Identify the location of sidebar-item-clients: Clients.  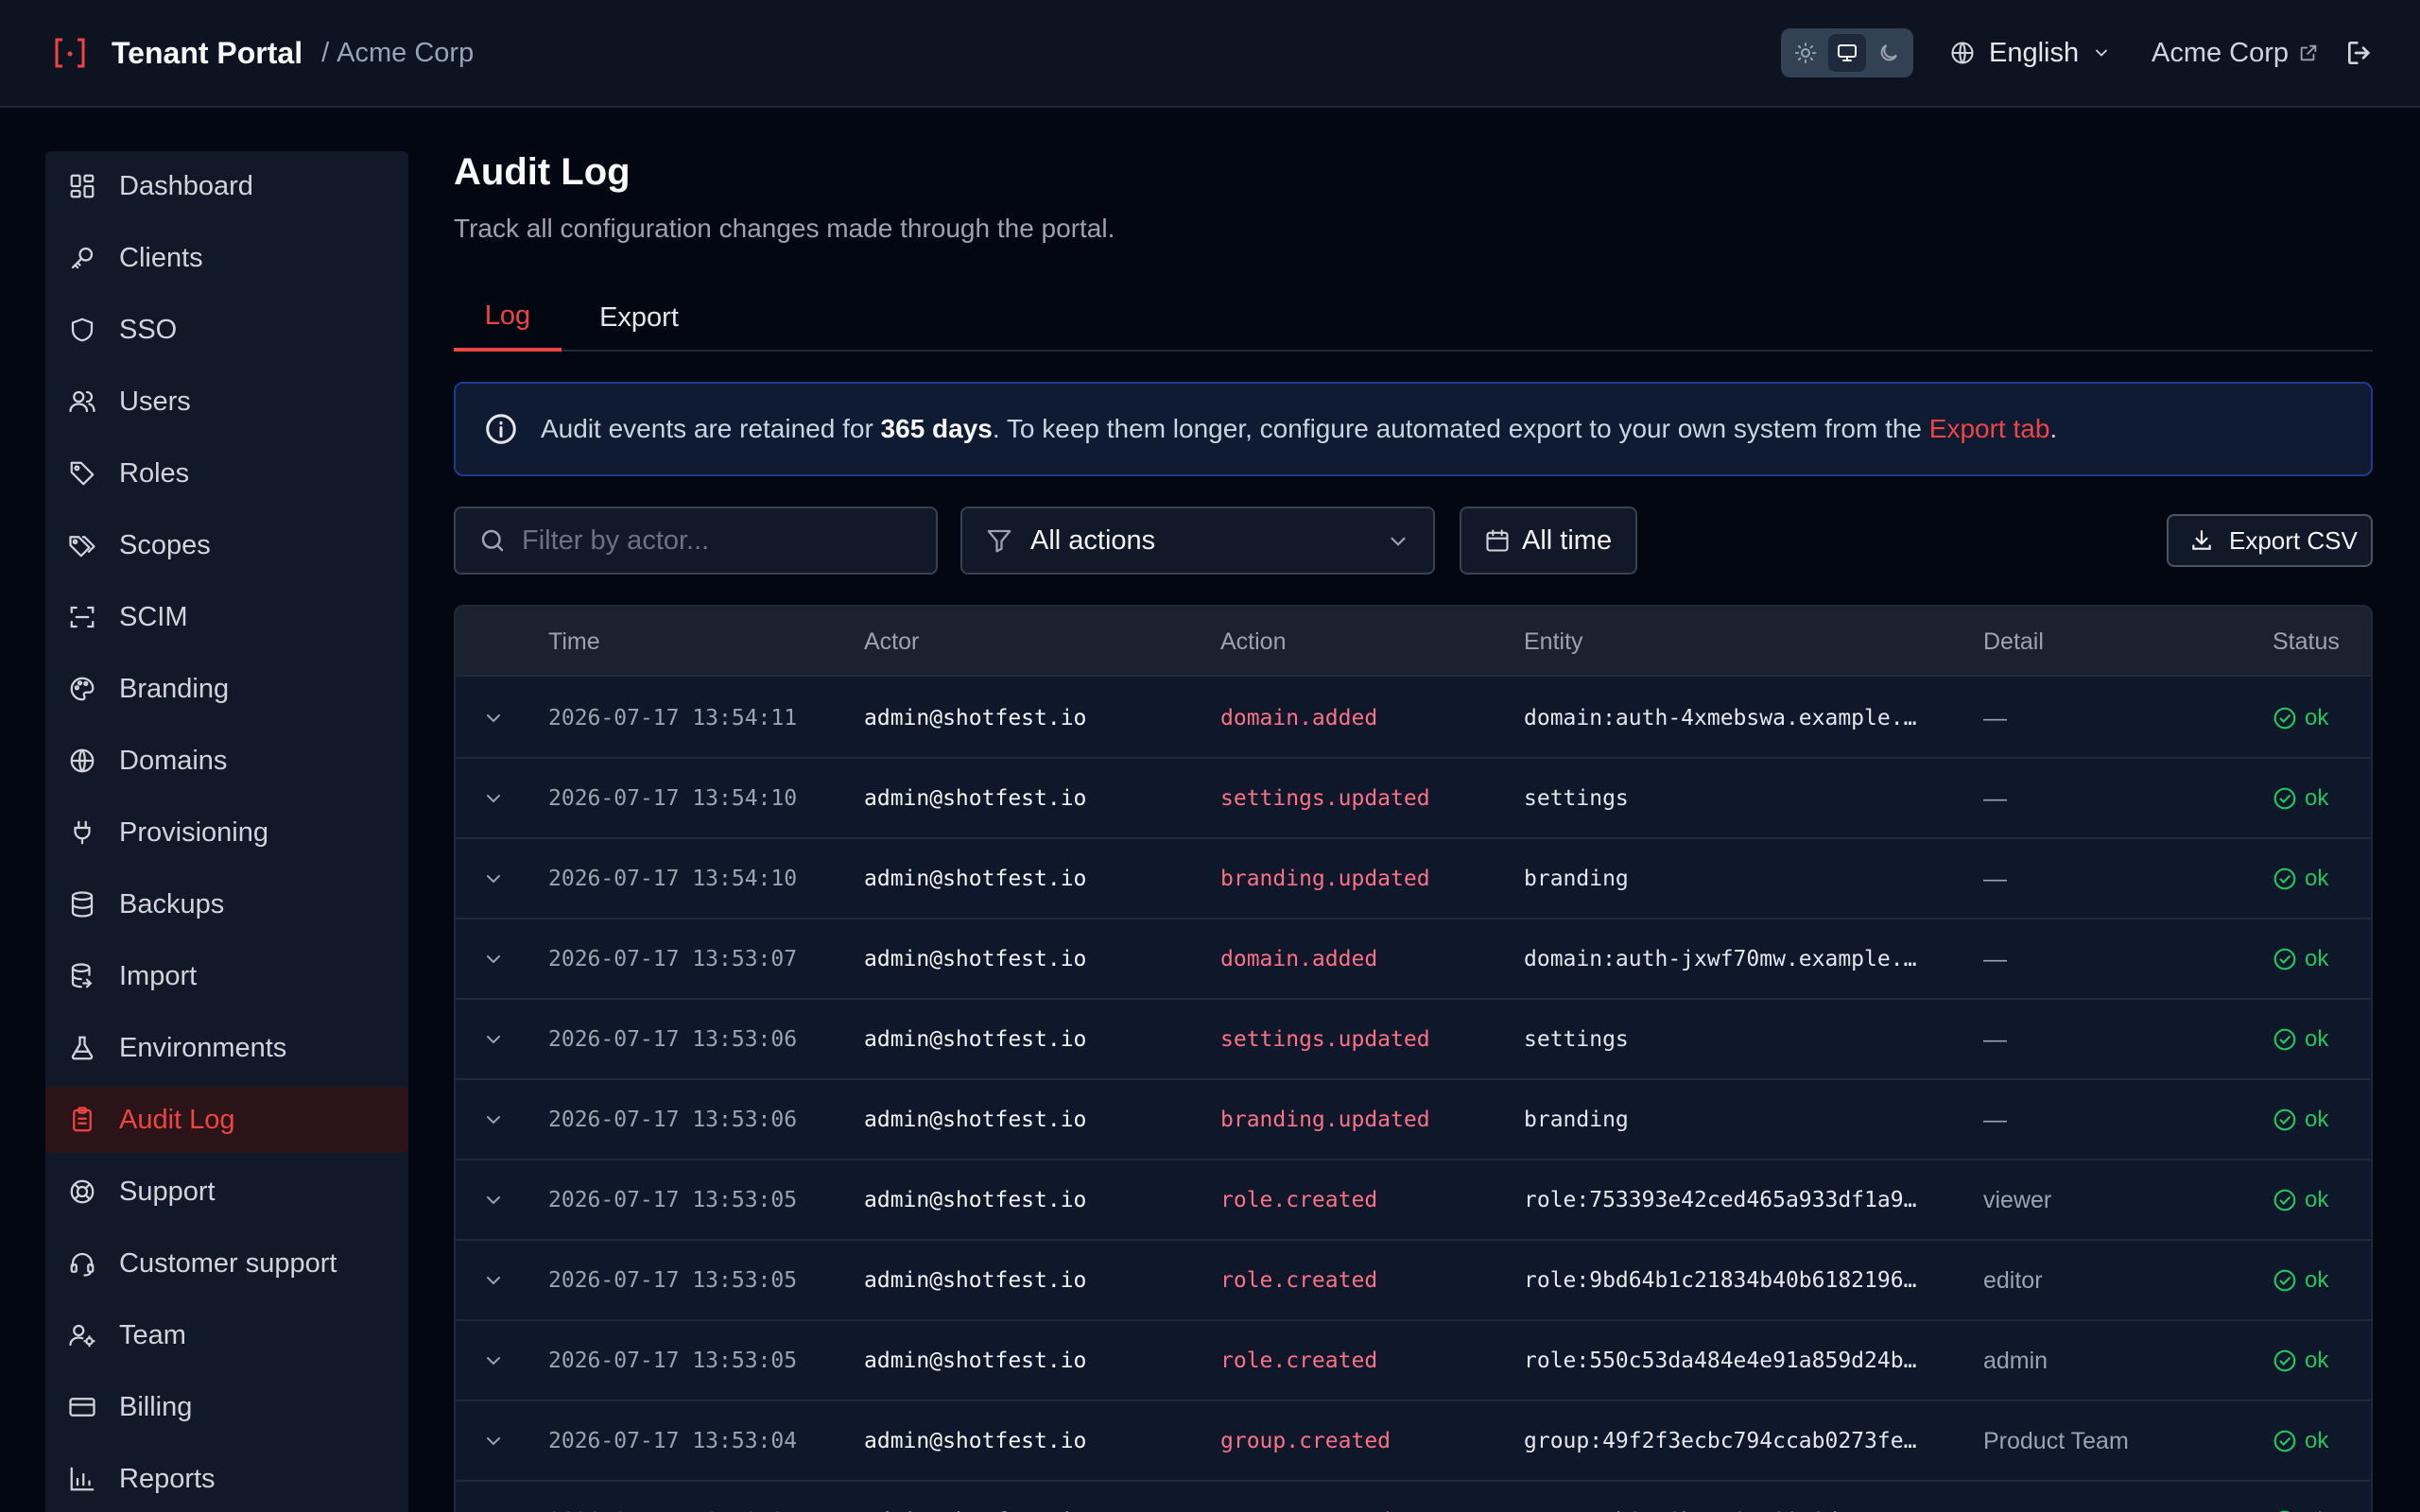
(226, 258).